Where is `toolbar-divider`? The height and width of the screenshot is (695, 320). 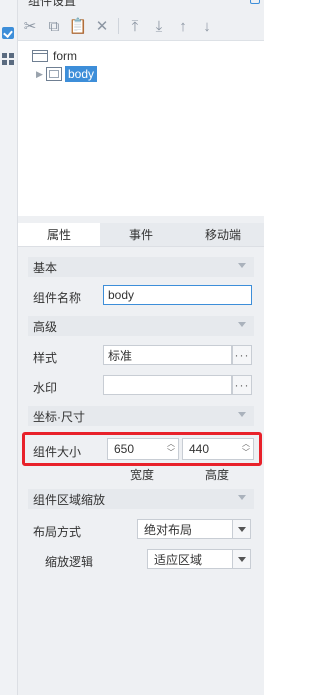
toolbar-divider is located at coordinates (118, 26).